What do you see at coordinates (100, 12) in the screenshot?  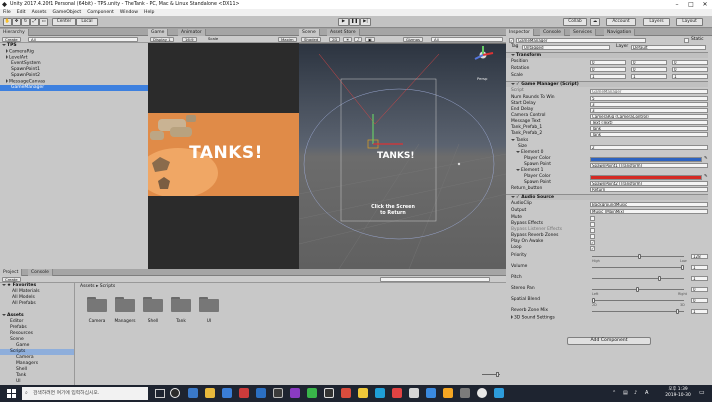 I see `menu-component: Component` at bounding box center [100, 12].